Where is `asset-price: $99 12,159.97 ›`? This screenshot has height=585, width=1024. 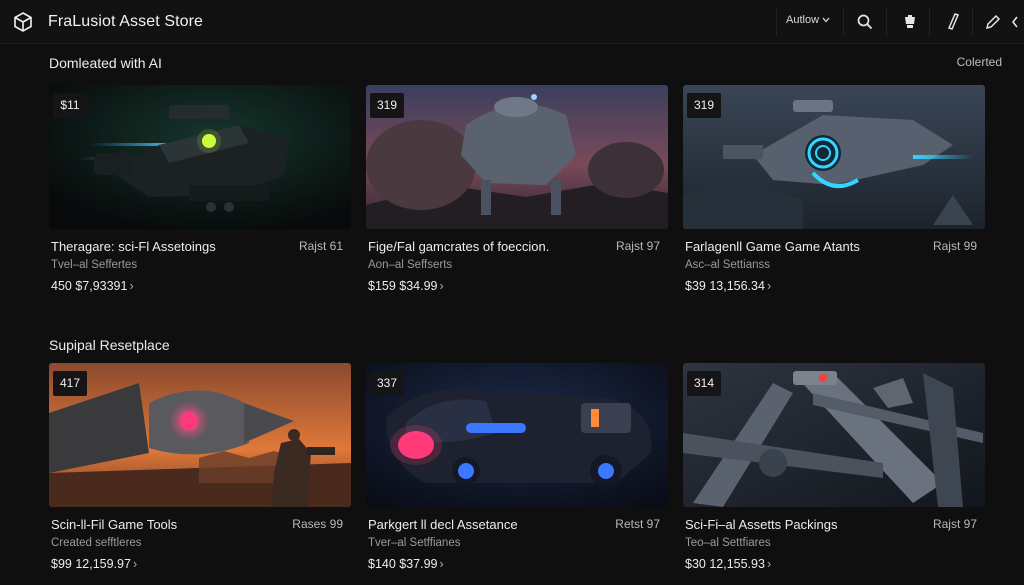
asset-price: $99 12,159.97 › is located at coordinates (94, 564).